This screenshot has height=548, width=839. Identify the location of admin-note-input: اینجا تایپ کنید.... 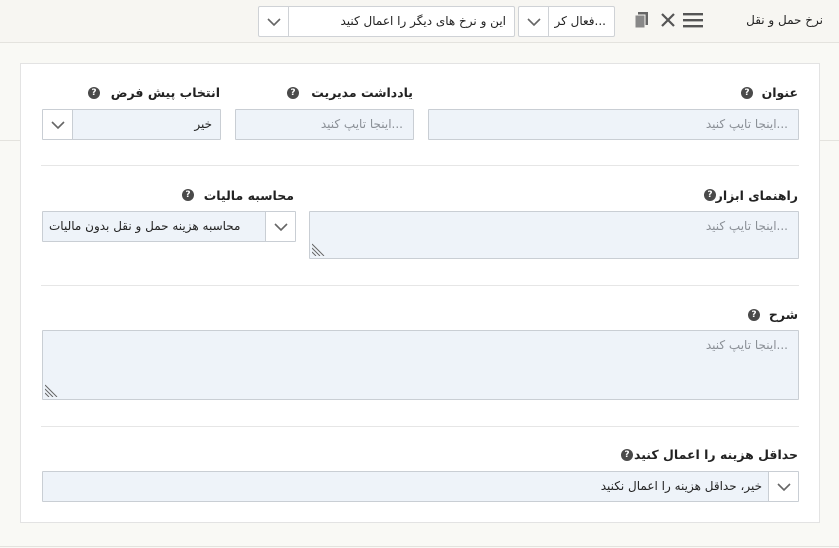
(324, 124).